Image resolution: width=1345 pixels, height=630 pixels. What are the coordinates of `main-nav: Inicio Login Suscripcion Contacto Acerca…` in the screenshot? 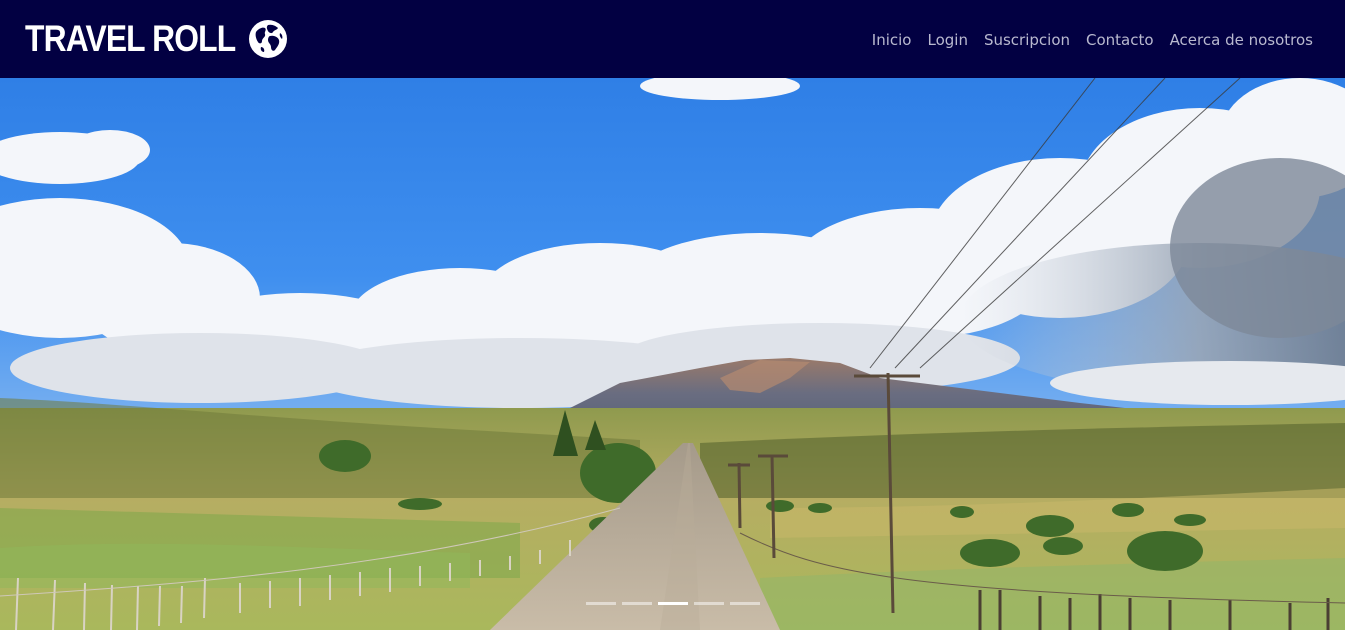 It's located at (1092, 39).